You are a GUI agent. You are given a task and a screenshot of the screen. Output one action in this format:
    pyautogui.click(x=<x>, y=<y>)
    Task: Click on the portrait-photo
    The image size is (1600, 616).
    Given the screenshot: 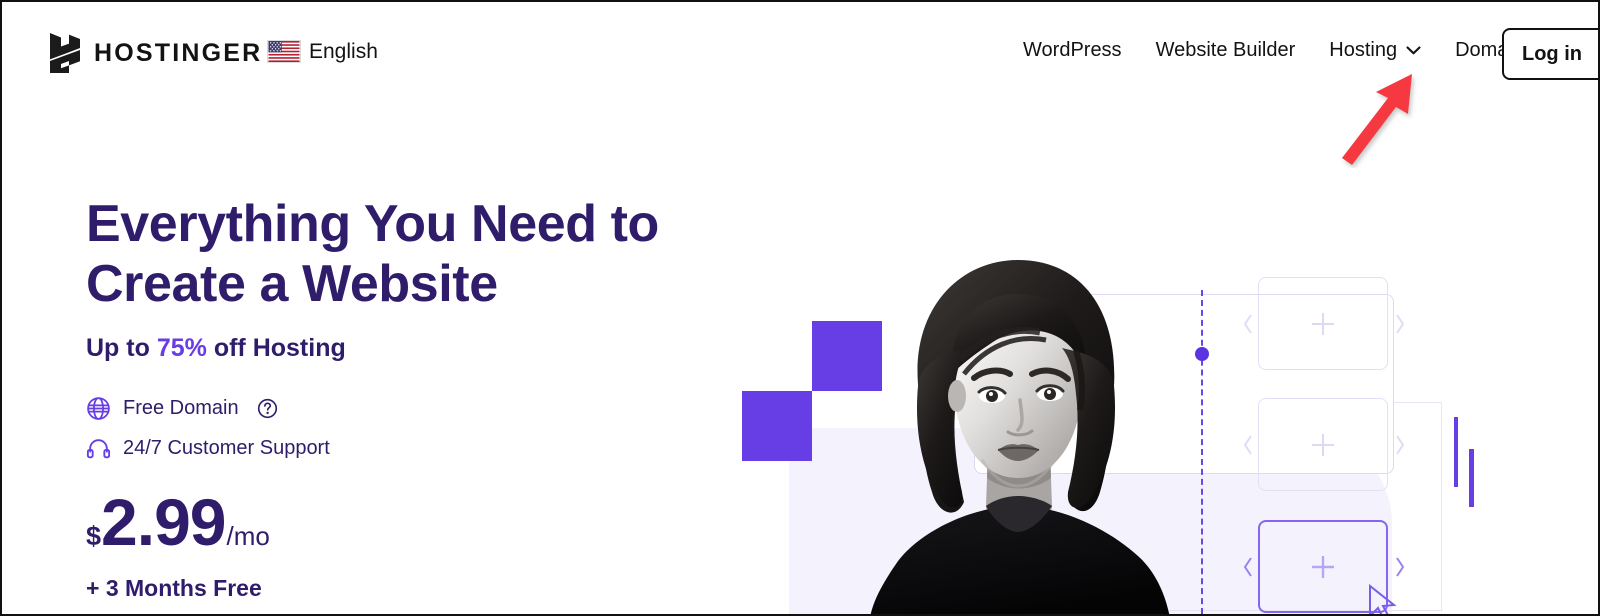 What is the action you would take?
    pyautogui.click(x=1020, y=424)
    